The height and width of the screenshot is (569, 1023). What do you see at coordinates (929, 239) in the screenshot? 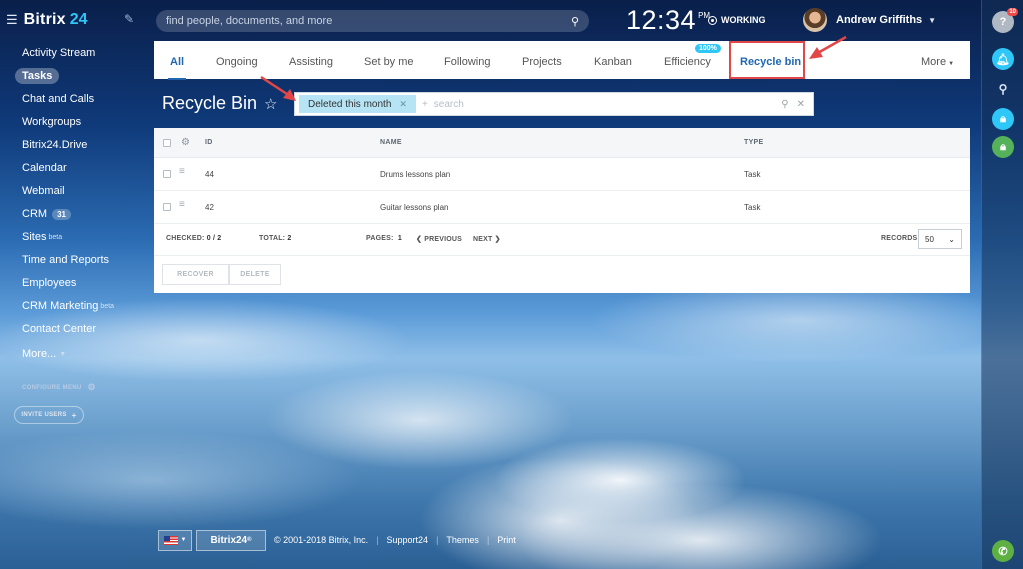
I see `records-value: 50` at bounding box center [929, 239].